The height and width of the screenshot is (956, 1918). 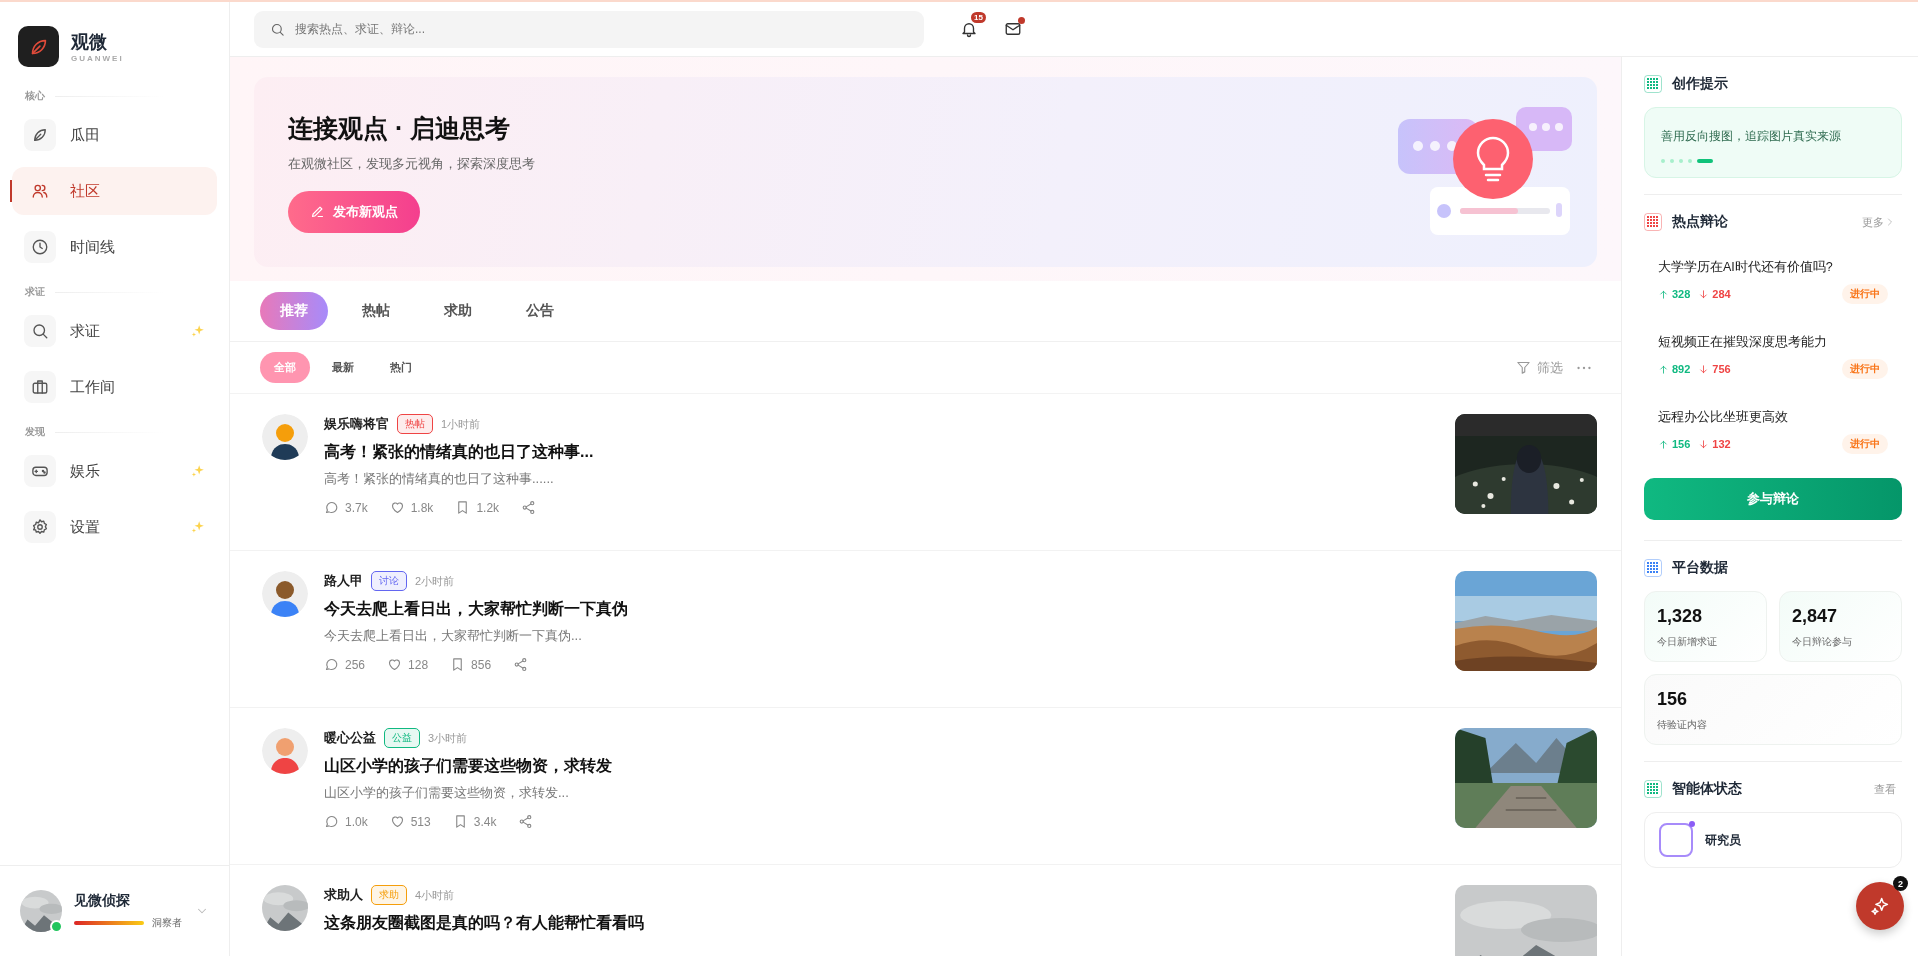 What do you see at coordinates (477, 507) in the screenshot?
I see `bookmark-button: 1.2k` at bounding box center [477, 507].